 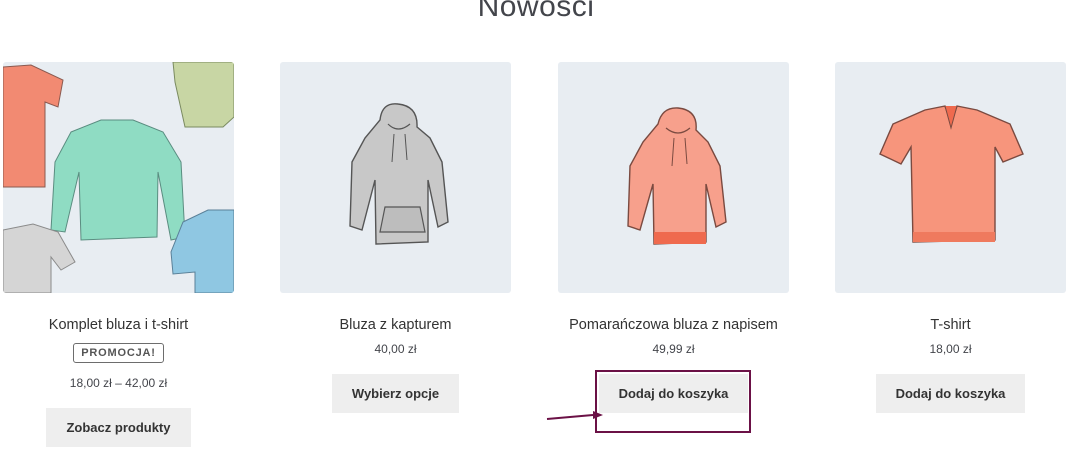 What do you see at coordinates (673, 401) in the screenshot?
I see `highlight-box` at bounding box center [673, 401].